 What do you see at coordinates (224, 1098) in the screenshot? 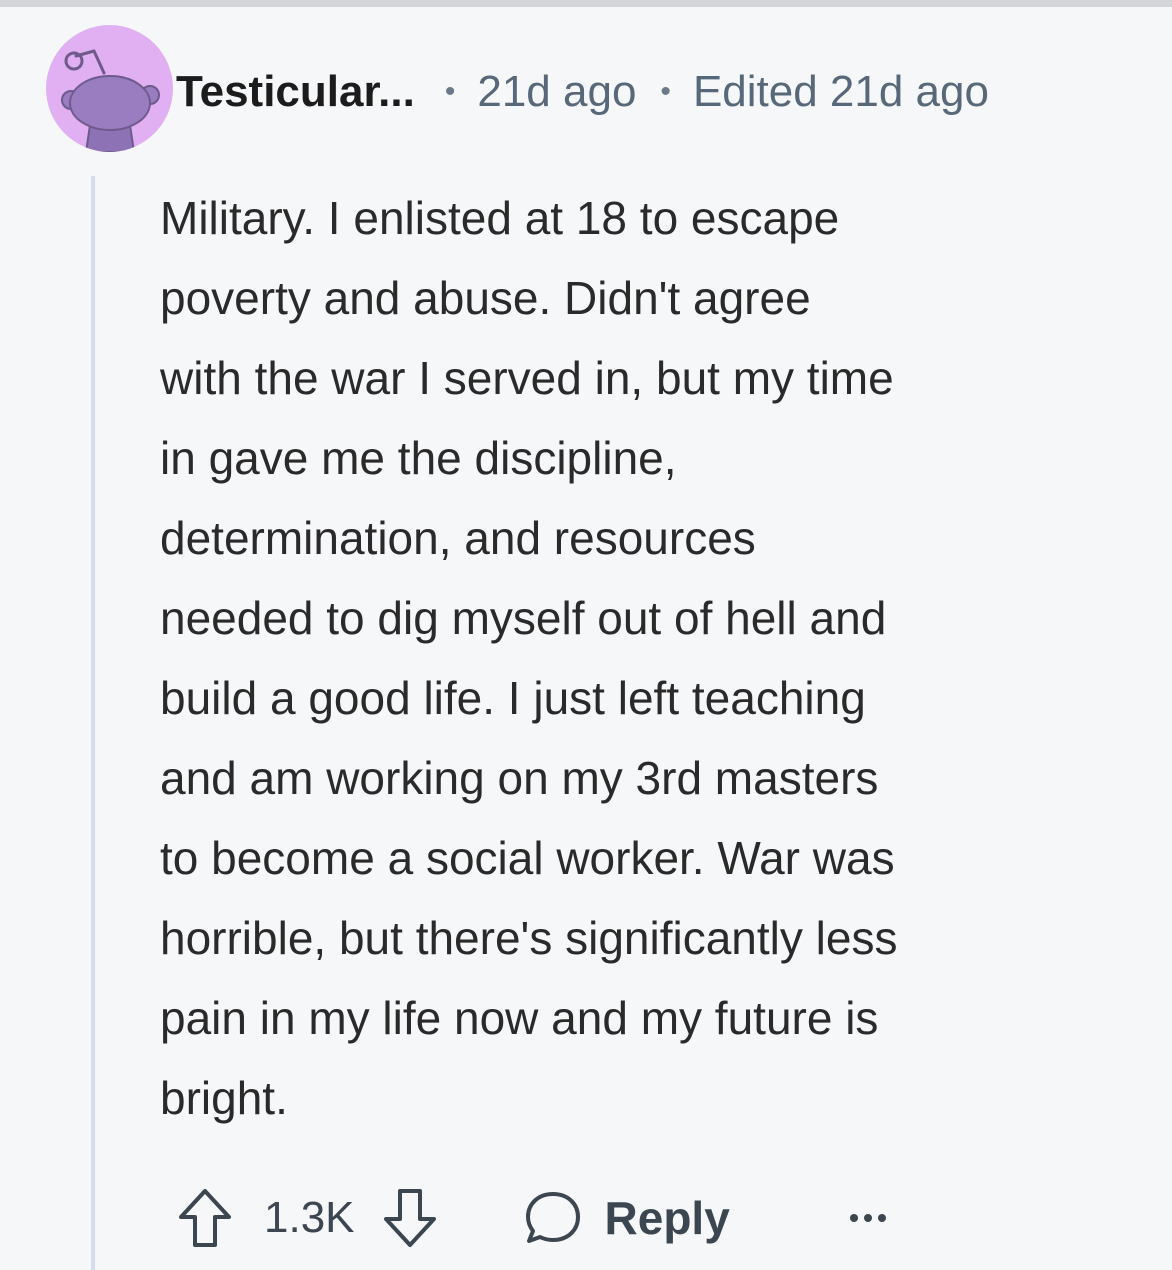
I see `comment-text-line: bright.` at bounding box center [224, 1098].